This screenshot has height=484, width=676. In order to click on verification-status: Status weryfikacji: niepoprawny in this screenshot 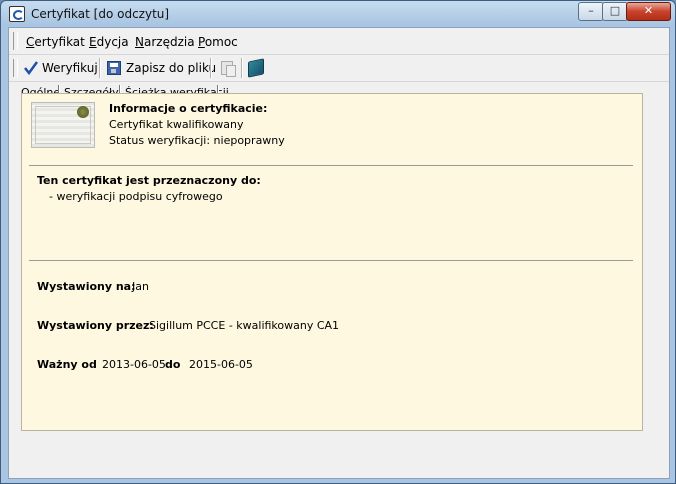, I will do `click(197, 140)`.